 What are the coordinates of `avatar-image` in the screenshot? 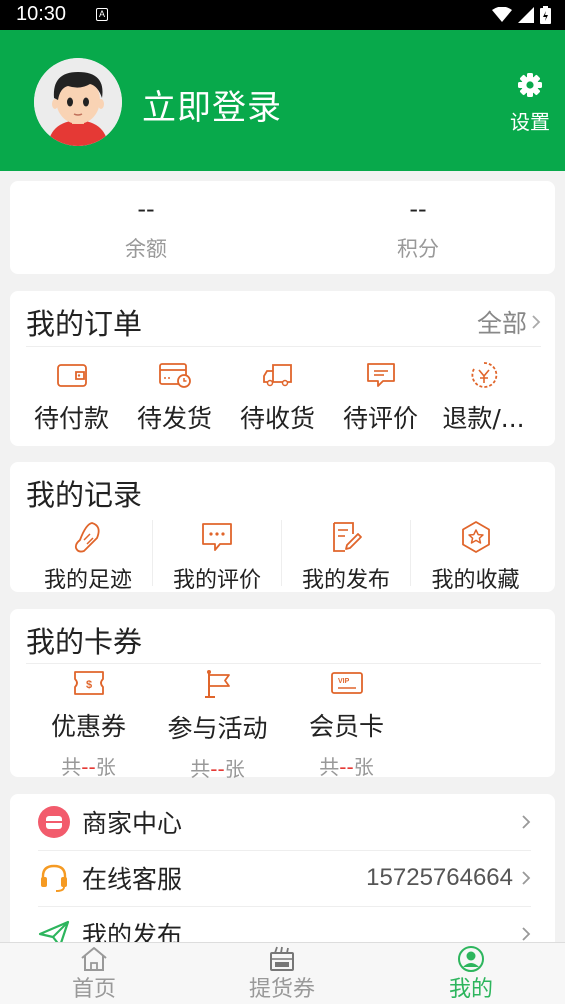 It's located at (78, 102).